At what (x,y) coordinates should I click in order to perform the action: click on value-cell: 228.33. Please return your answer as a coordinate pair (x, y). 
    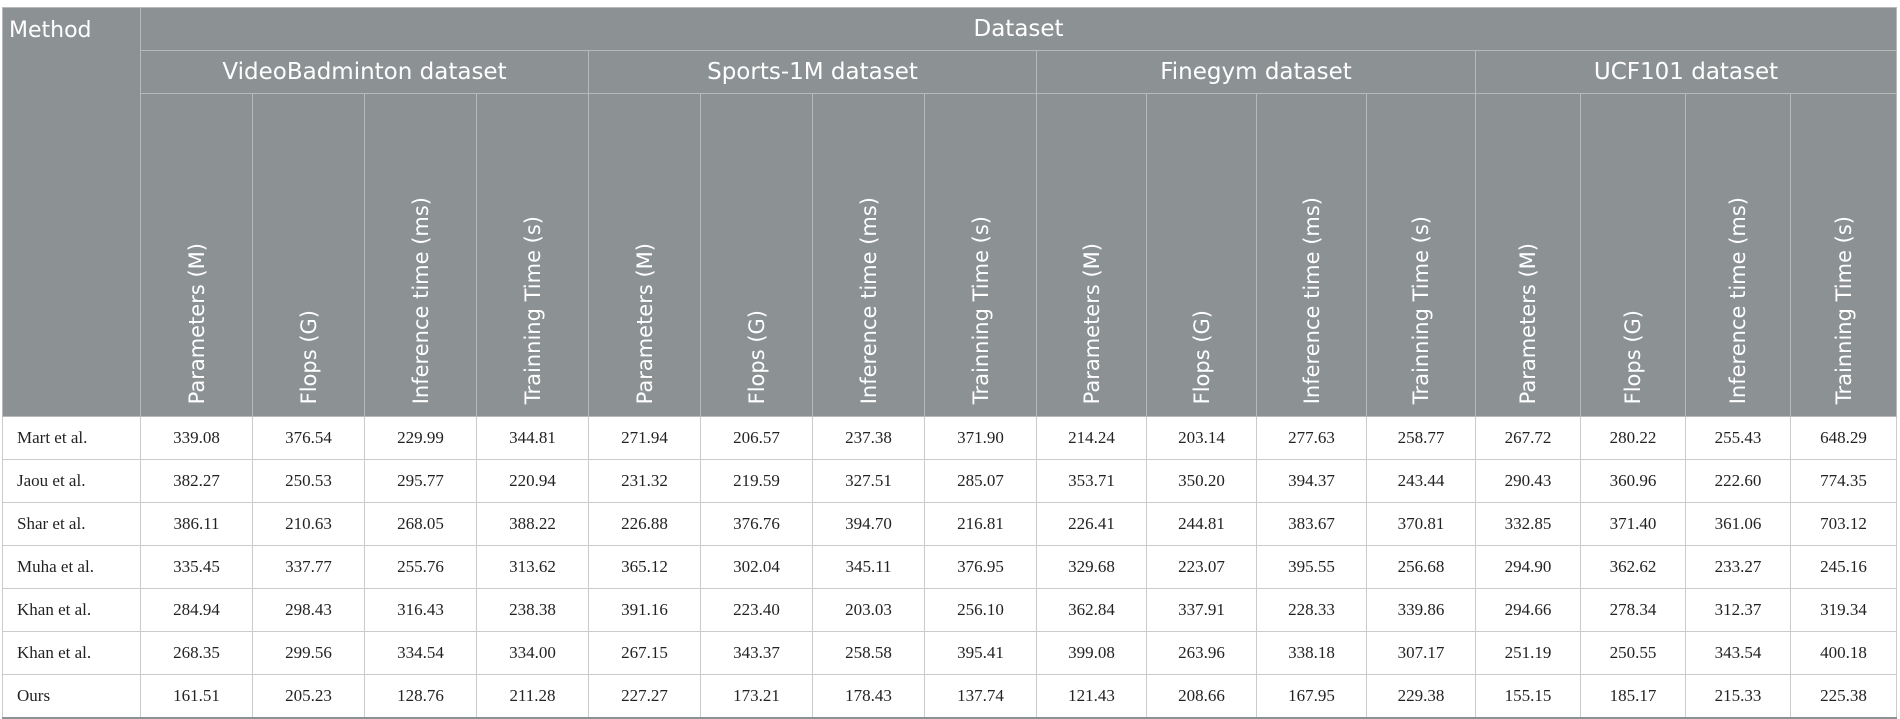
    Looking at the image, I should click on (1311, 610).